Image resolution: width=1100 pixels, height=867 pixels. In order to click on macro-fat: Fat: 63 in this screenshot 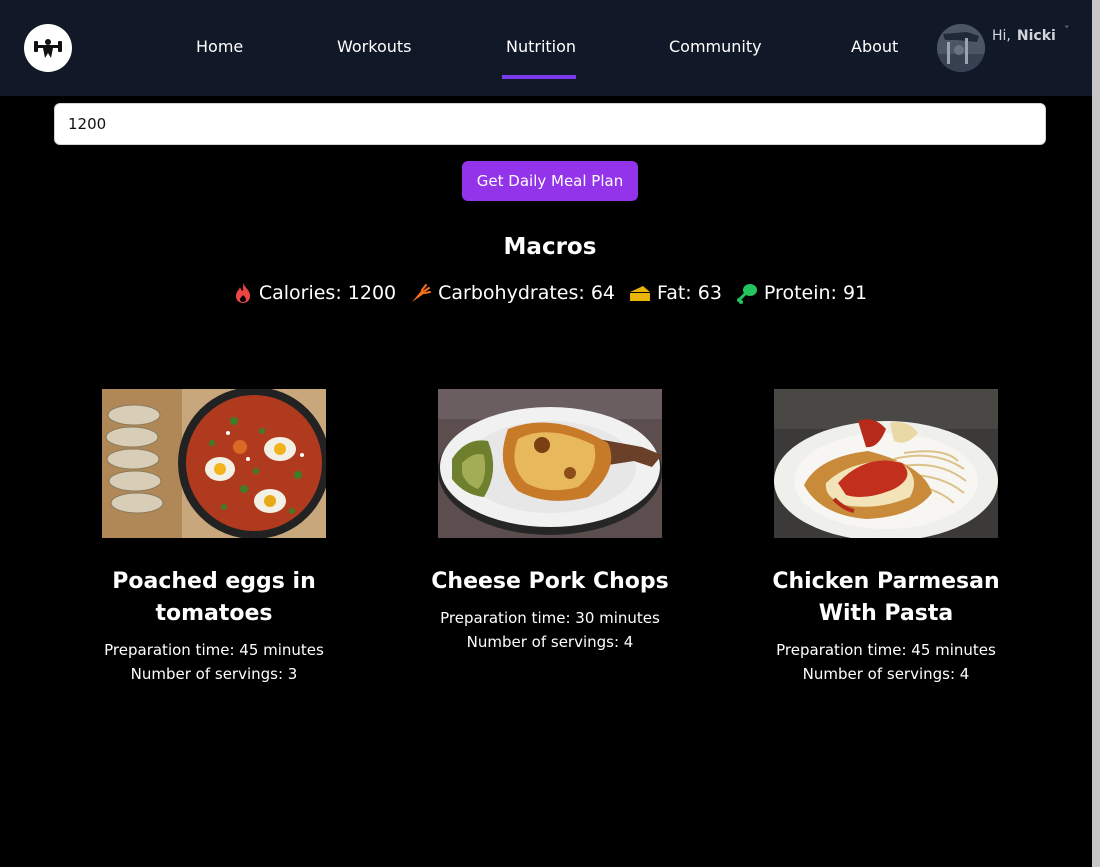, I will do `click(675, 293)`.